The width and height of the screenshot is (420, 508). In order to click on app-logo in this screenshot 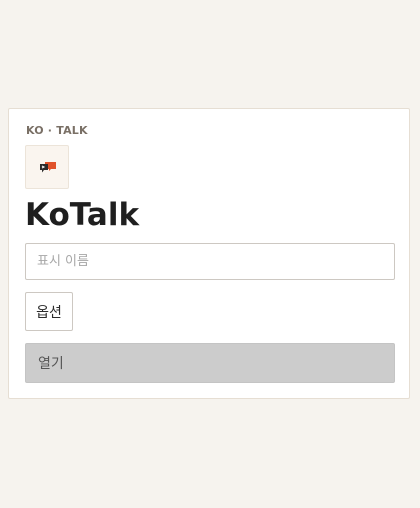, I will do `click(47, 167)`.